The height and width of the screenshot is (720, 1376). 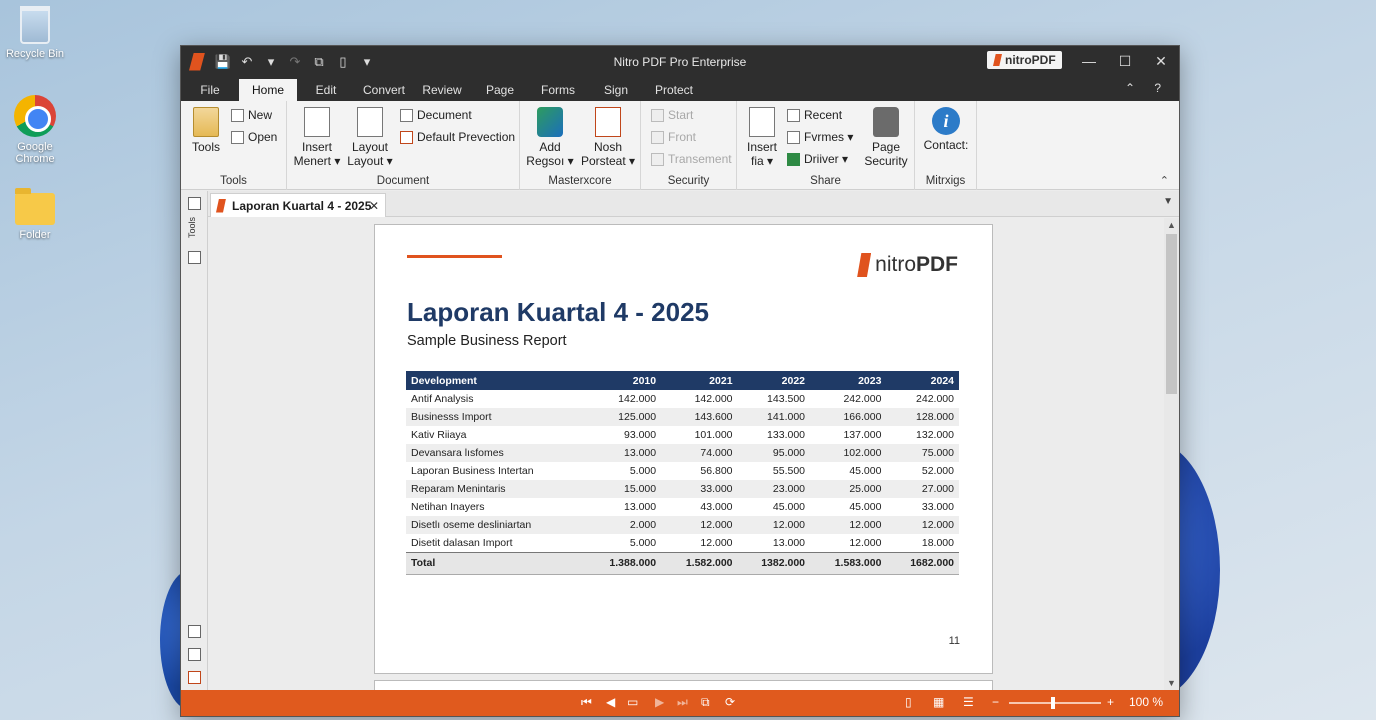 I want to click on value-cell: 13.000, so click(x=789, y=542).